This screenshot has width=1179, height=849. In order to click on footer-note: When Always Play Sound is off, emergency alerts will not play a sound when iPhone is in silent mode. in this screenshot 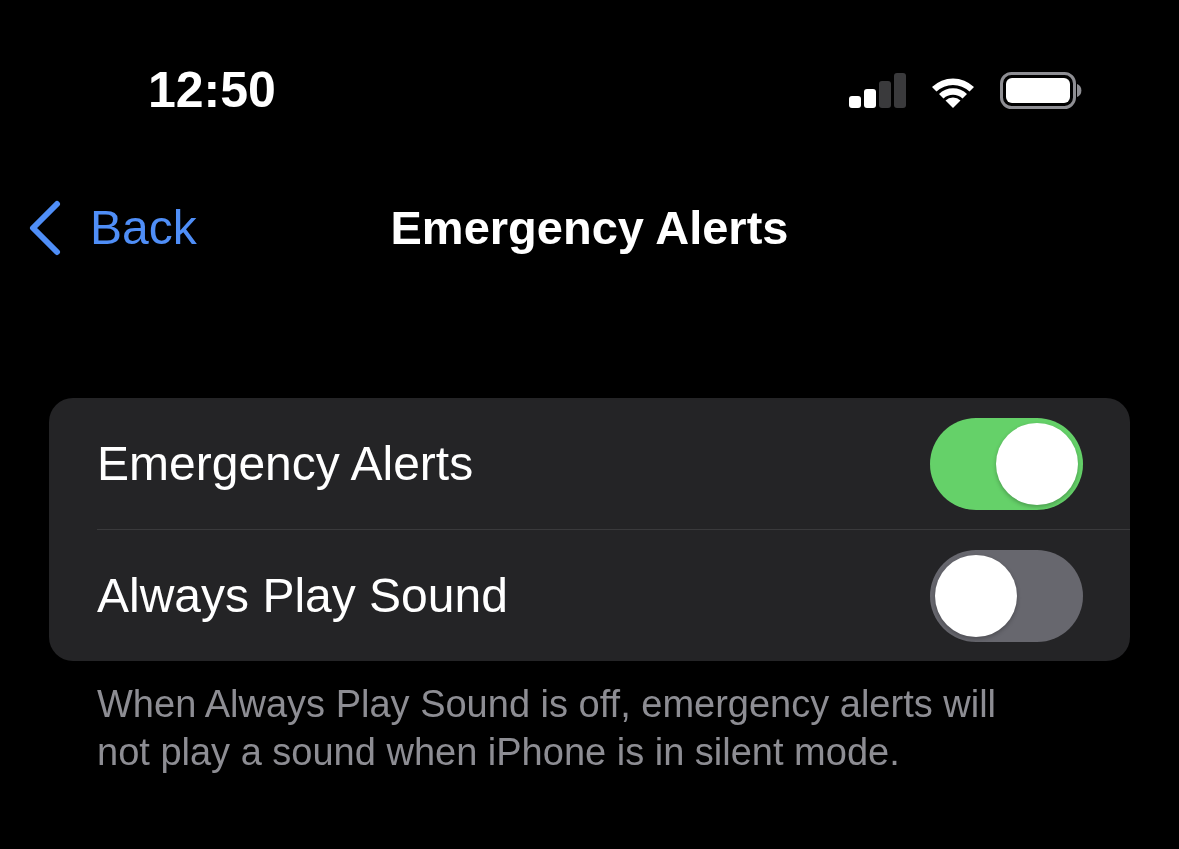, I will do `click(547, 728)`.